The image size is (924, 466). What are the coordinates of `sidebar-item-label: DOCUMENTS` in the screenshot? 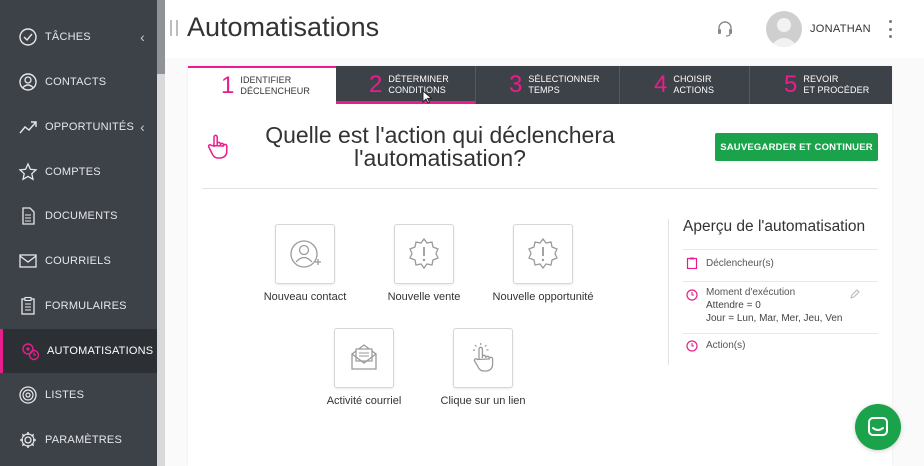 It's located at (81, 216).